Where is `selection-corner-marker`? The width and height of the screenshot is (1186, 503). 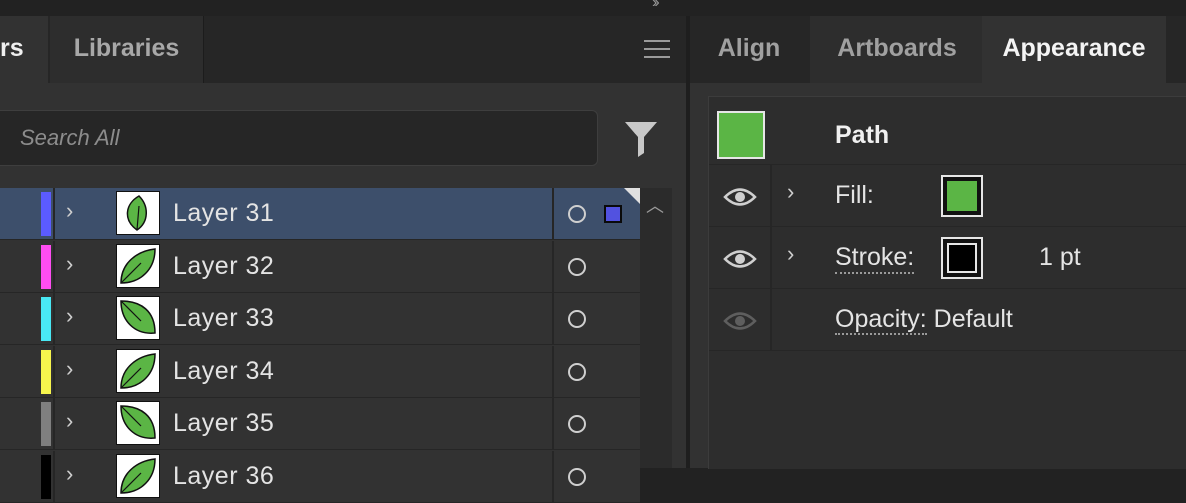 selection-corner-marker is located at coordinates (632, 196).